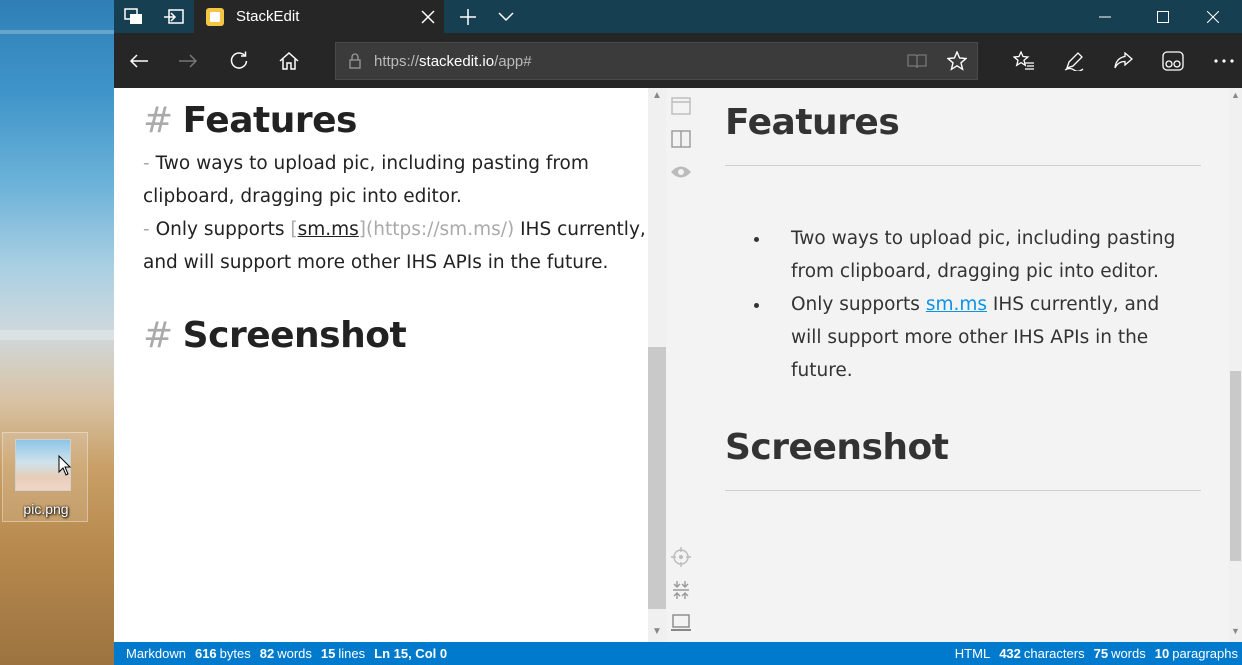  I want to click on toggle-navbar-icon, so click(681, 106).